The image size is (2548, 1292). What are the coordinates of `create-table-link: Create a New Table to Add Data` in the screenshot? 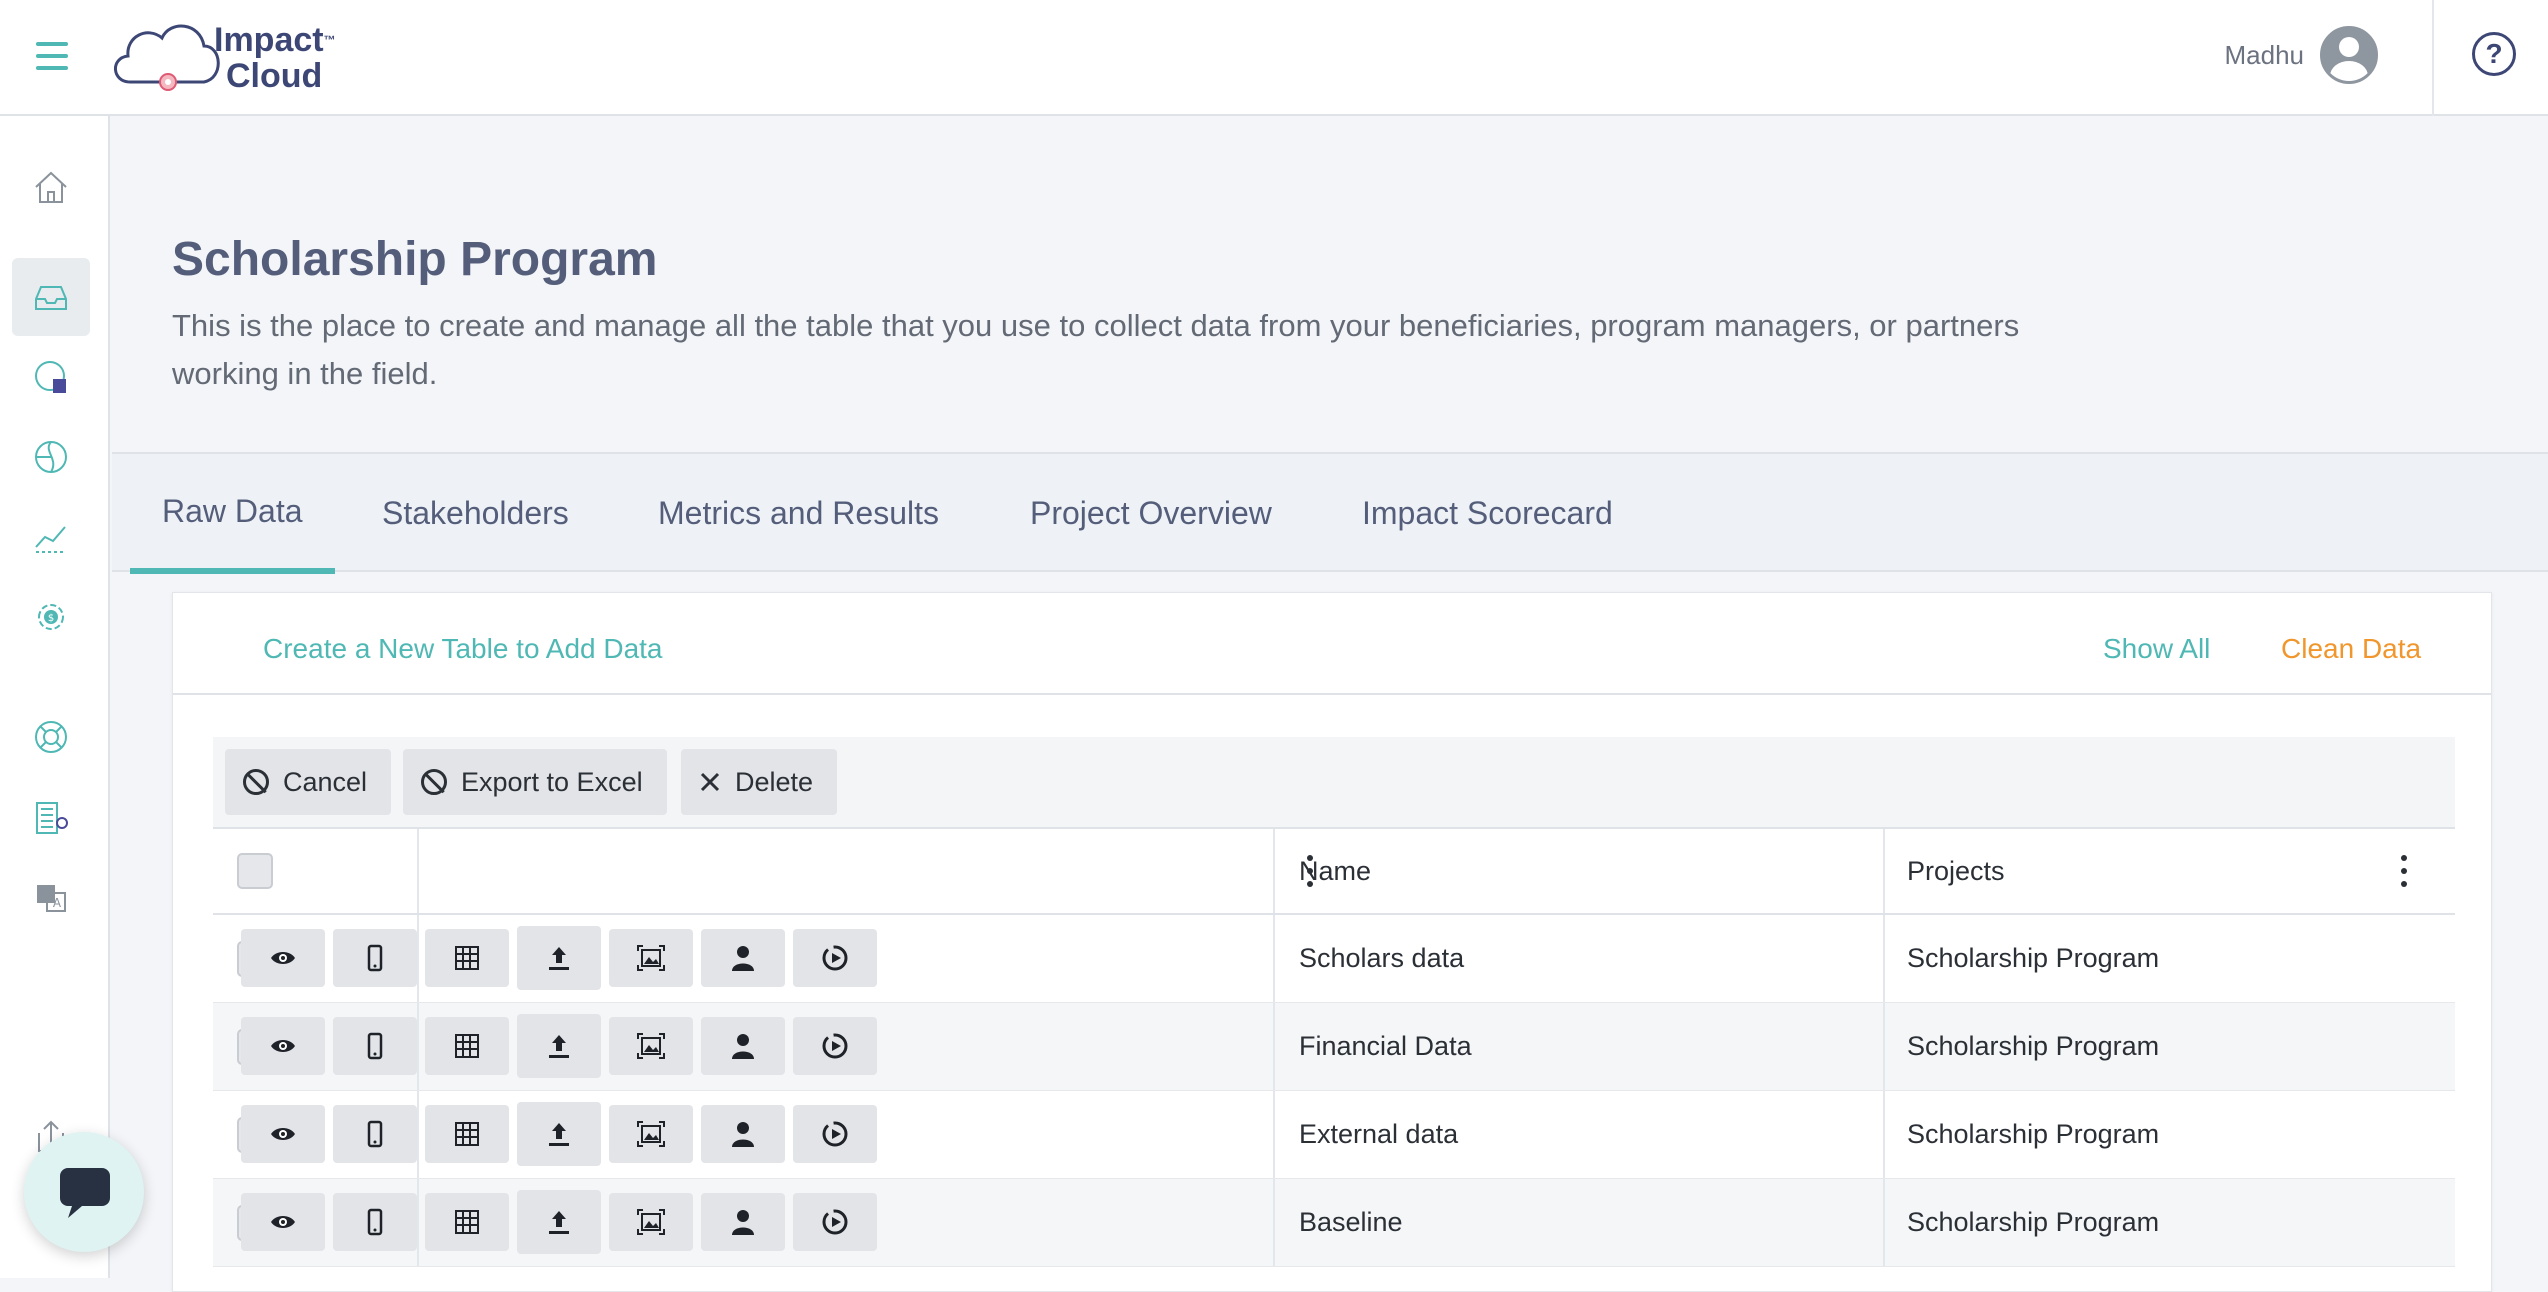 It's located at (463, 649).